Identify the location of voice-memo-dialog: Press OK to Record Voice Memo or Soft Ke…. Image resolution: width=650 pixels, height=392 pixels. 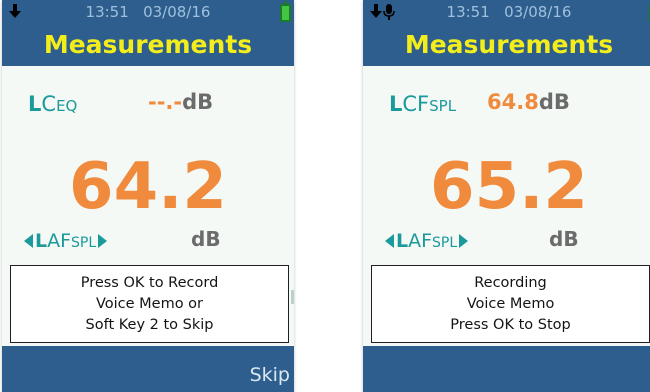
(149, 304).